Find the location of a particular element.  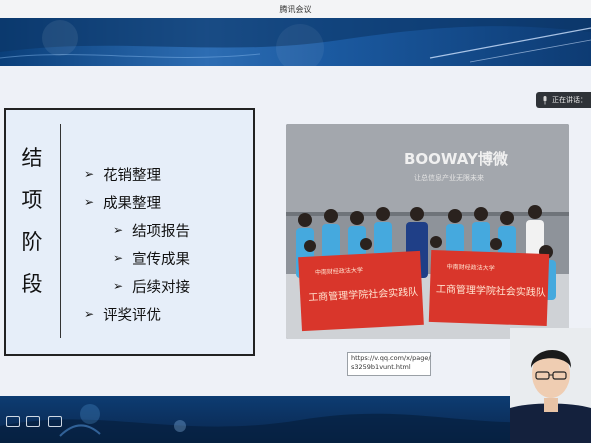

section-title: 结 项 阶 段 is located at coordinates (32, 221).